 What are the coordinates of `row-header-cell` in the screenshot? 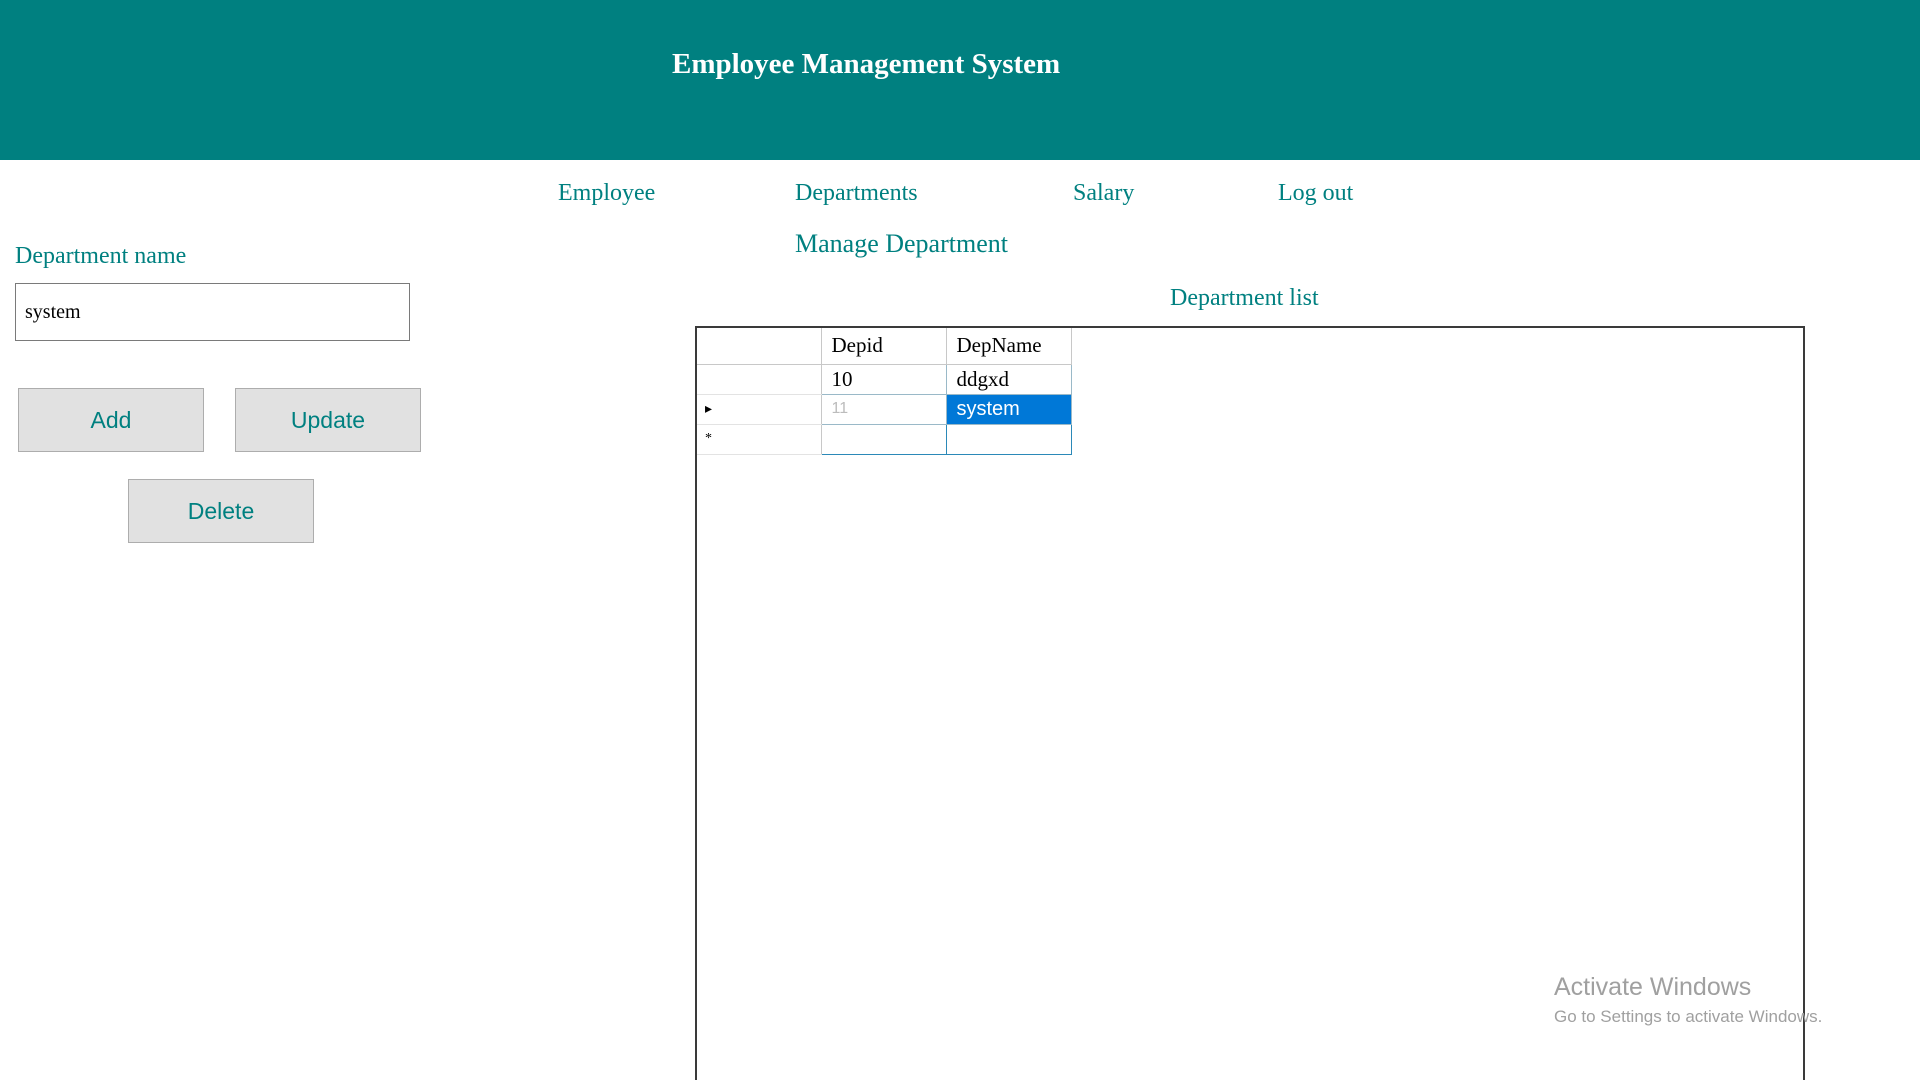 It's located at (759, 379).